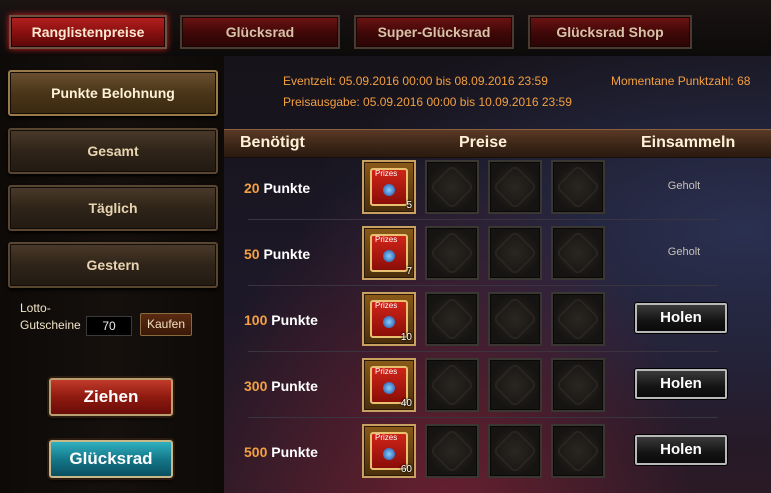 The width and height of the screenshot is (771, 493). I want to click on lotto-gutscheine-label: Lotto-Gutscheine, so click(50, 316).